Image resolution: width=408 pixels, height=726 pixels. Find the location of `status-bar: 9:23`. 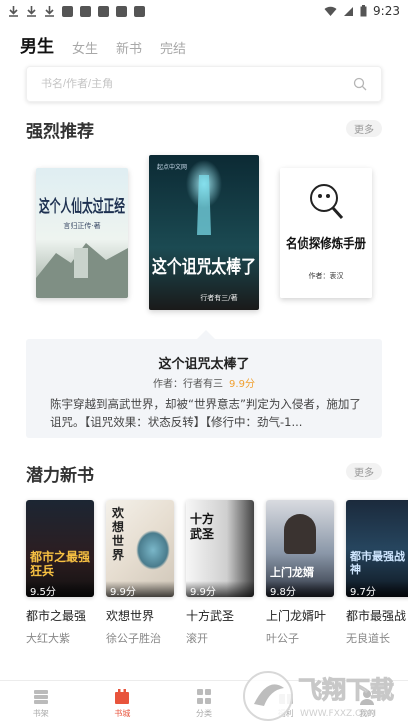

status-bar: 9:23 is located at coordinates (204, 11).